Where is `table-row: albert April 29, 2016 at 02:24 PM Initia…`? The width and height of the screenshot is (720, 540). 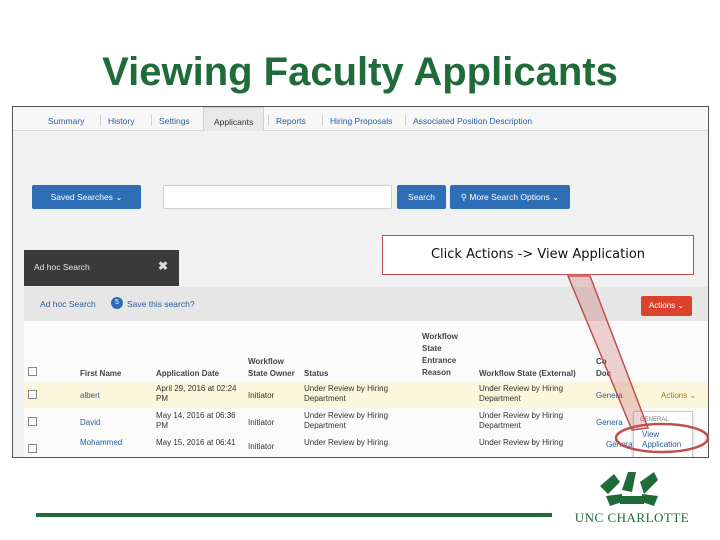
table-row: albert April 29, 2016 at 02:24 PM Initia… is located at coordinates (366, 395).